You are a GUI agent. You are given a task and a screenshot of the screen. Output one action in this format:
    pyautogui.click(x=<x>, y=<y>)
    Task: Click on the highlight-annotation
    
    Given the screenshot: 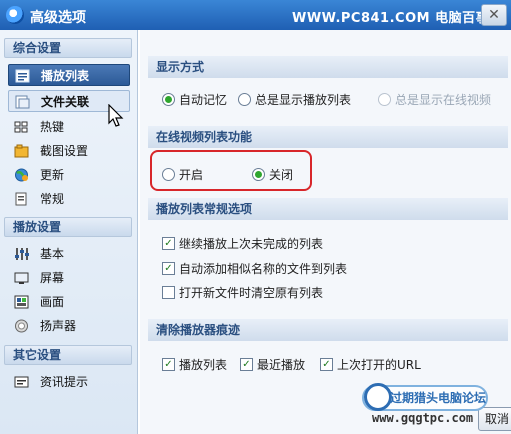 What is the action you would take?
    pyautogui.click(x=231, y=170)
    